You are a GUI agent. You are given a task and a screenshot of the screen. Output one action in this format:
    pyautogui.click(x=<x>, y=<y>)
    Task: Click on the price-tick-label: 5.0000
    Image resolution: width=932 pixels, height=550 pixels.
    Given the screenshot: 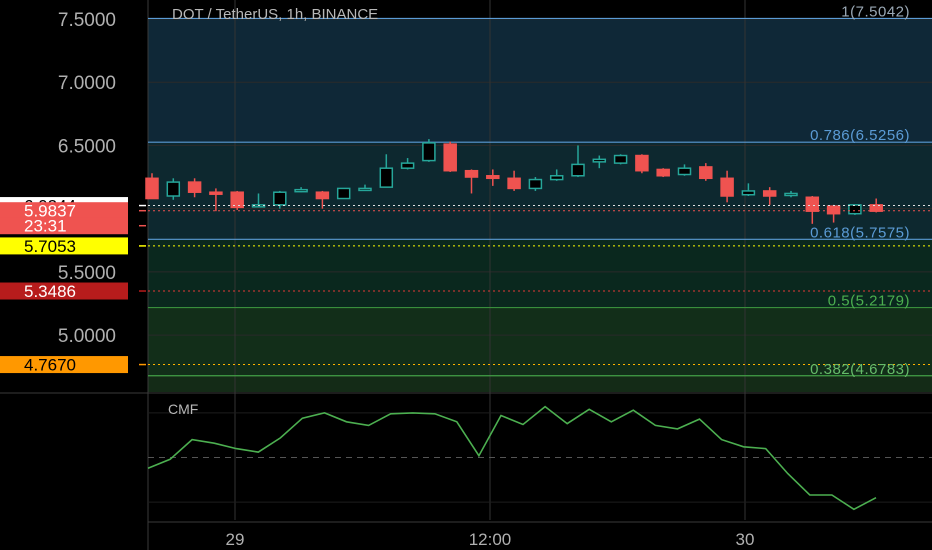 What is the action you would take?
    pyautogui.click(x=87, y=336)
    